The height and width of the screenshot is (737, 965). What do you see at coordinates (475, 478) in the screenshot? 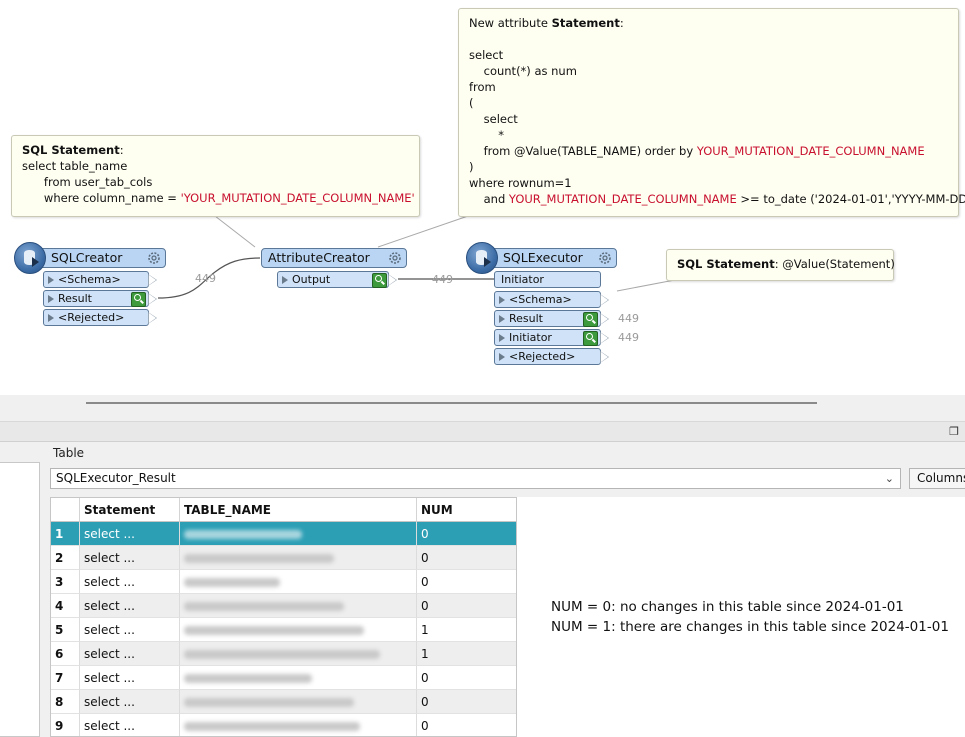
I see `table-selector: SQLExecutor_Result ⌄` at bounding box center [475, 478].